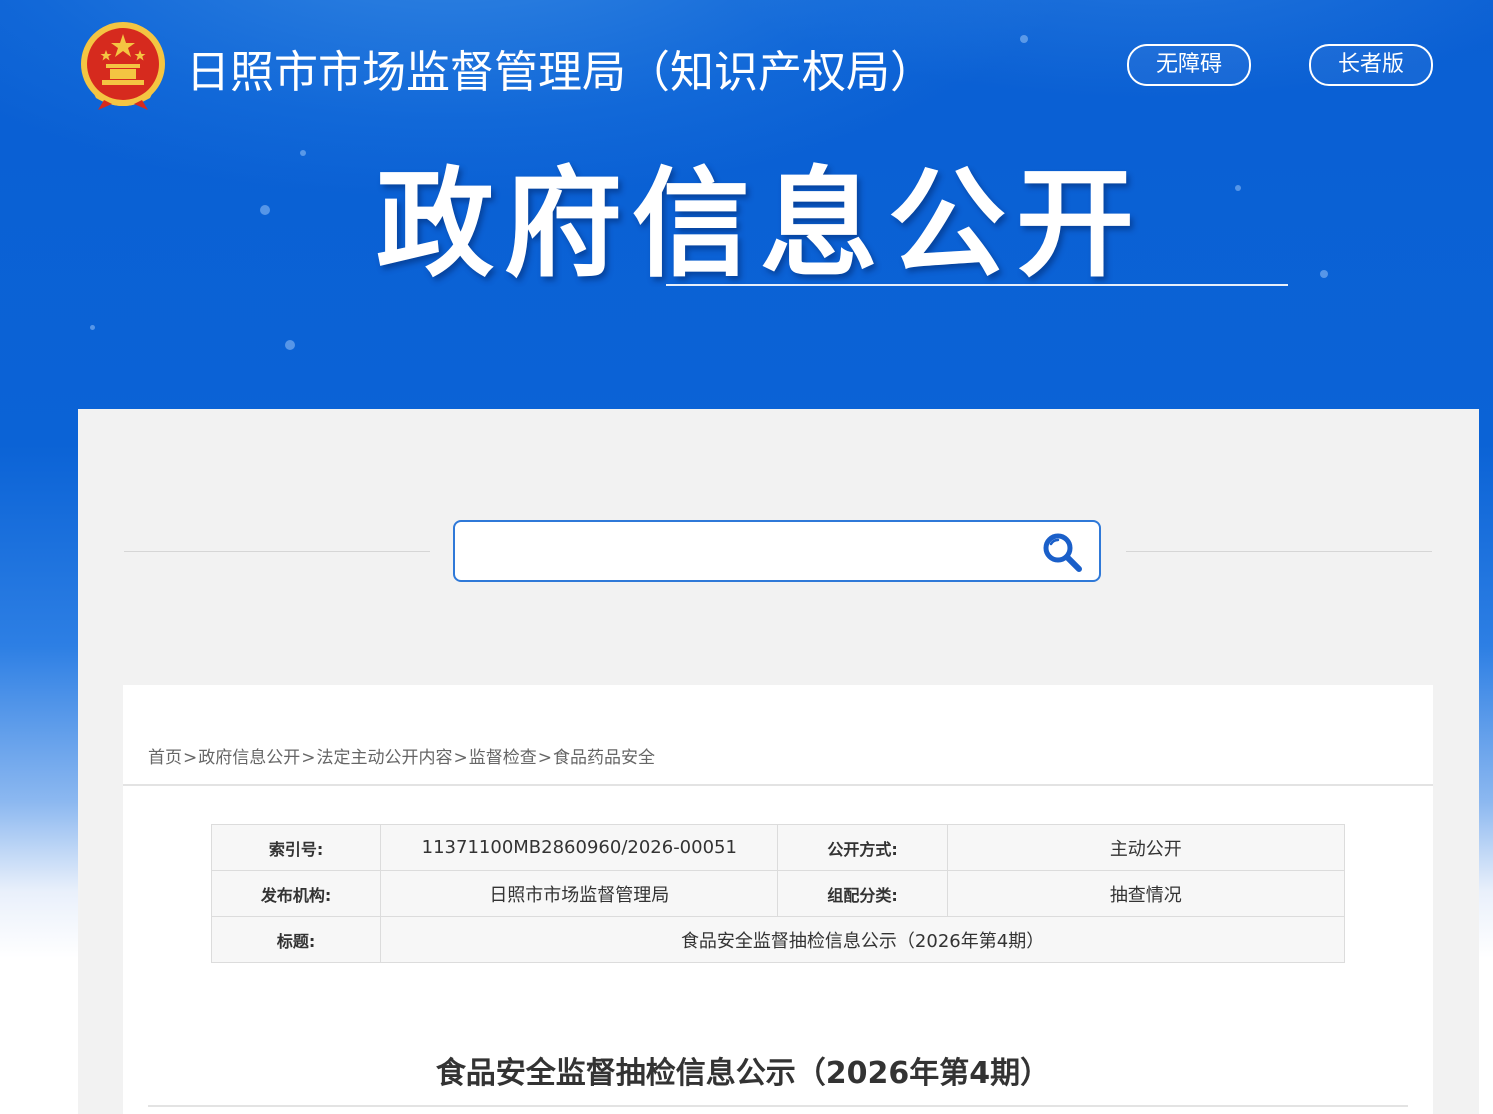  What do you see at coordinates (862, 893) in the screenshot?
I see `category-label: 组配分类:` at bounding box center [862, 893].